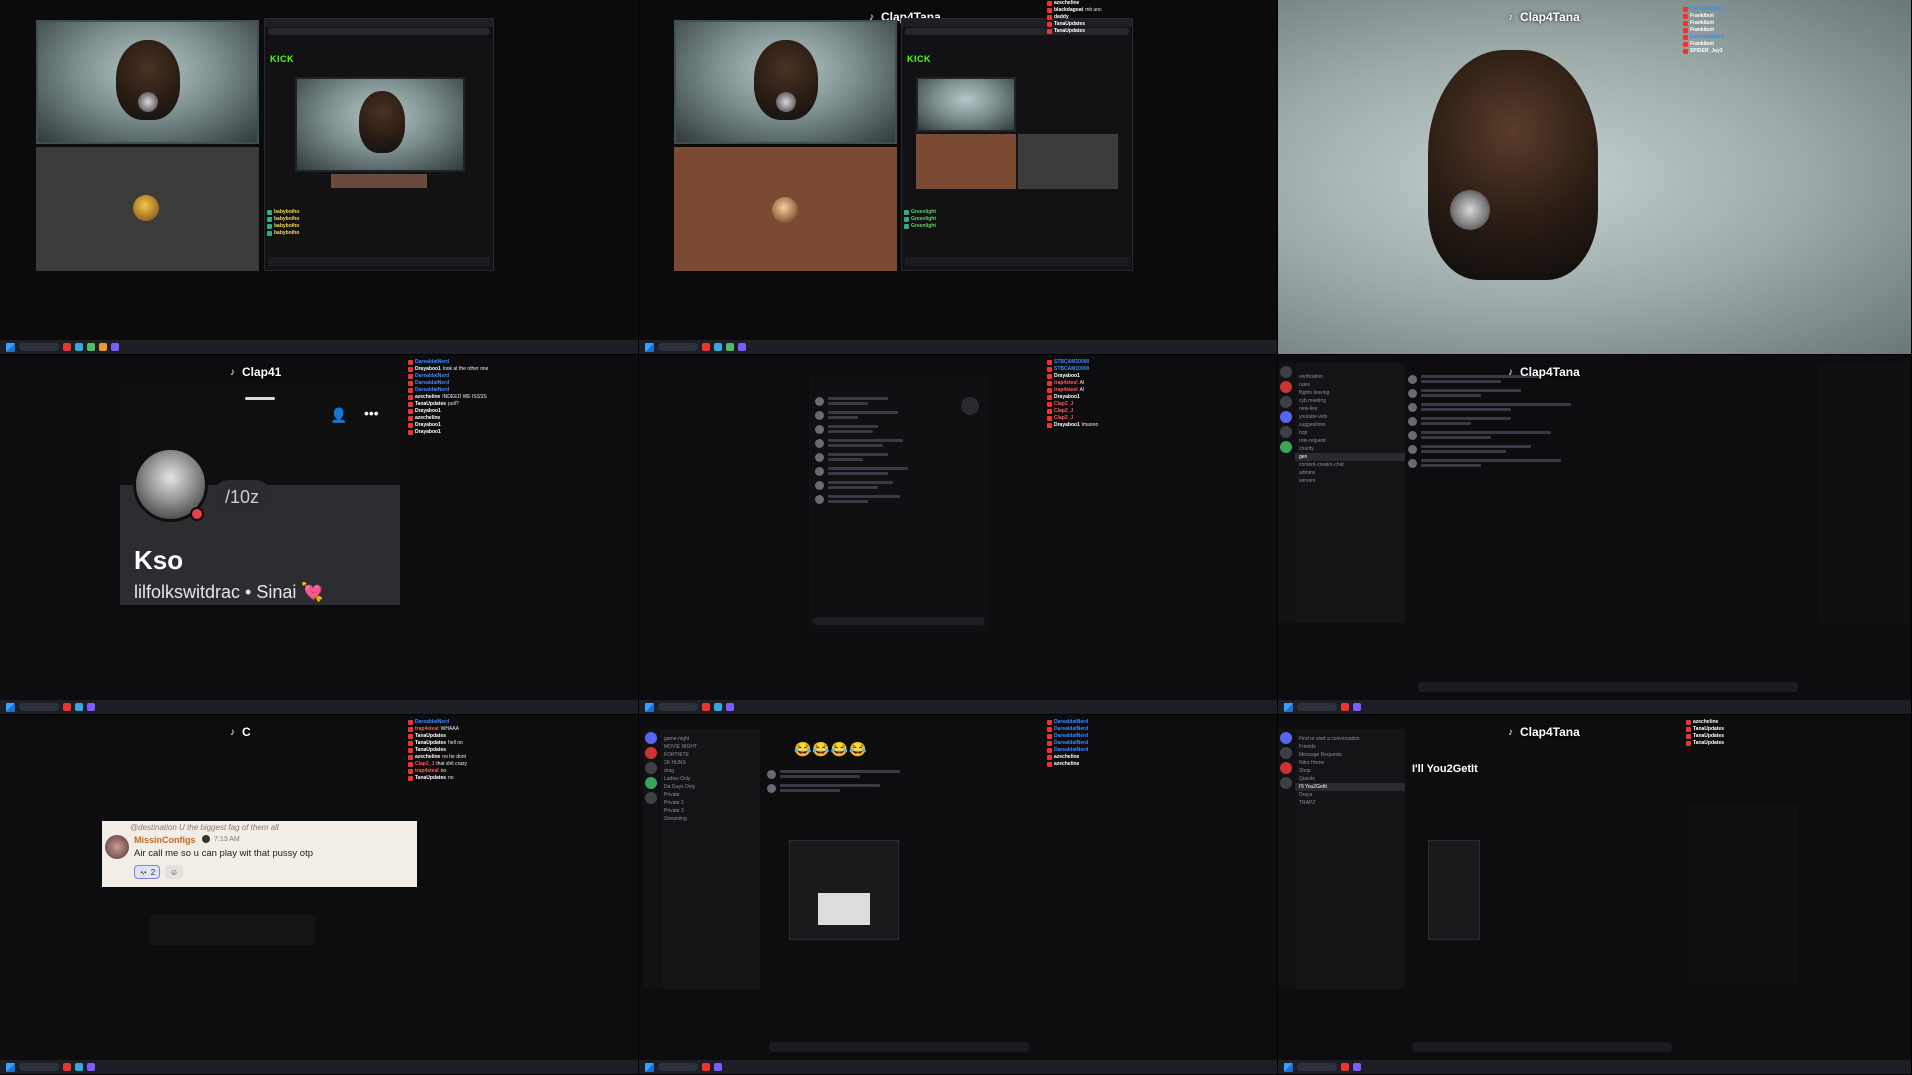 The width and height of the screenshot is (1912, 1075). I want to click on reaction-chip: 💀 2, so click(147, 872).